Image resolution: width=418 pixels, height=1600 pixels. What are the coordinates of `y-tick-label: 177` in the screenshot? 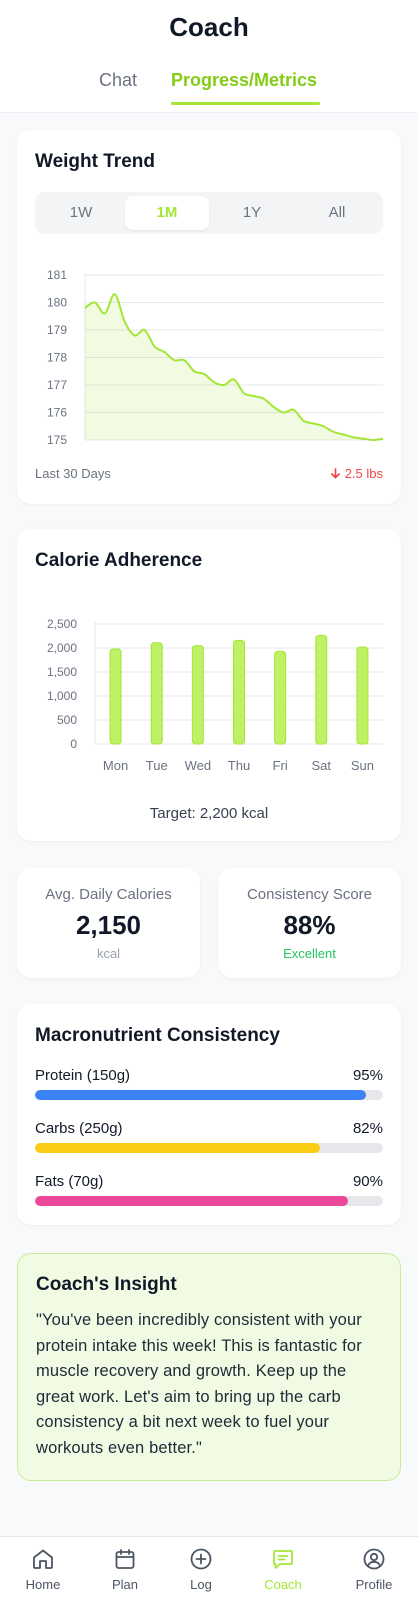 It's located at (57, 385).